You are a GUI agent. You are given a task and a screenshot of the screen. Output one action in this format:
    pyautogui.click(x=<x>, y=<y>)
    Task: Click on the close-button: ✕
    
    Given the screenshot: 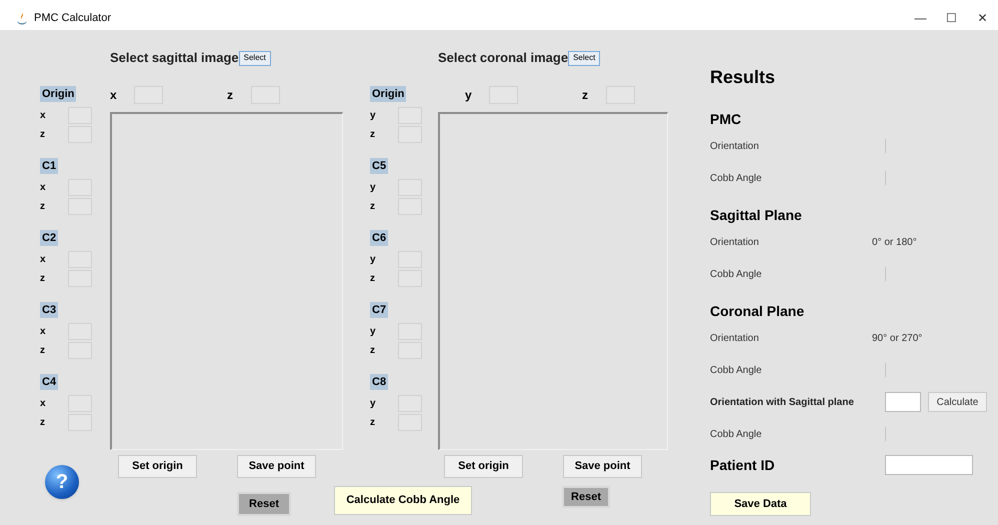 What is the action you would take?
    pyautogui.click(x=982, y=18)
    